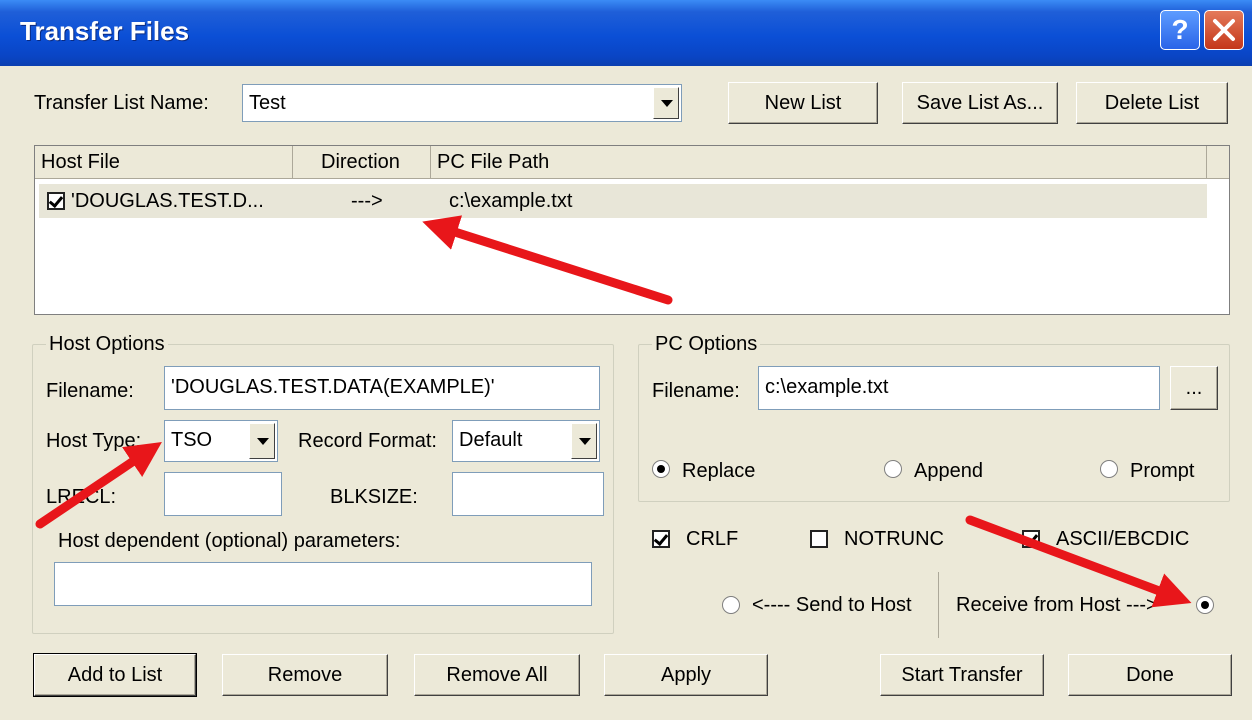 The image size is (1252, 720). Describe the element at coordinates (98, 485) in the screenshot. I see `arrow-to-host-type-icon` at that location.